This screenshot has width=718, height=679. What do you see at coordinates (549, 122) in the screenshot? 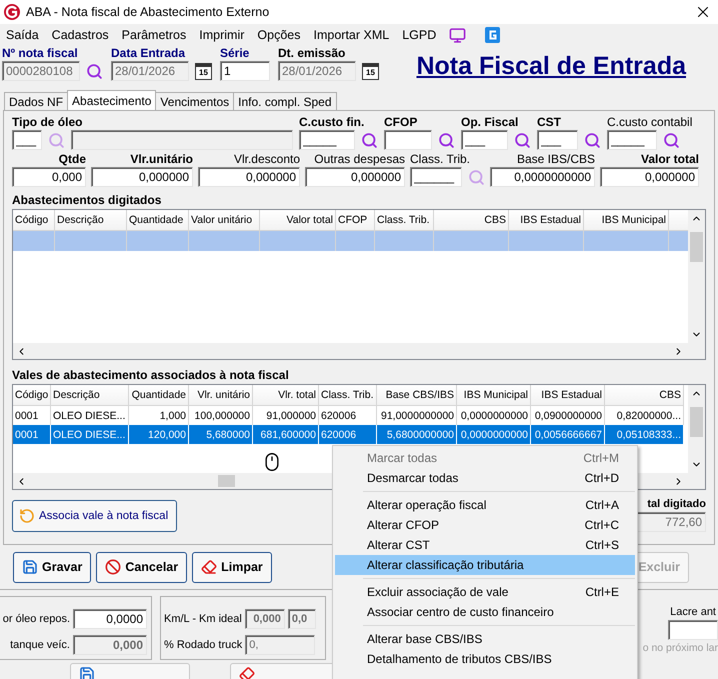
I see `field-label: CST` at bounding box center [549, 122].